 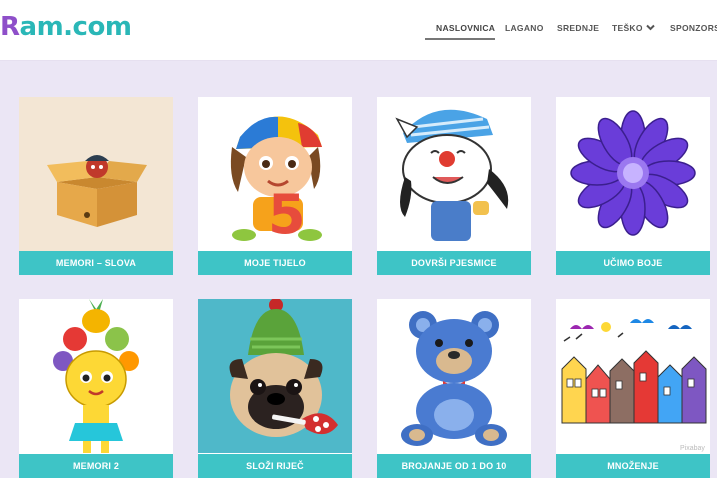 What do you see at coordinates (454, 174) in the screenshot?
I see `cartoon-dog-icon` at bounding box center [454, 174].